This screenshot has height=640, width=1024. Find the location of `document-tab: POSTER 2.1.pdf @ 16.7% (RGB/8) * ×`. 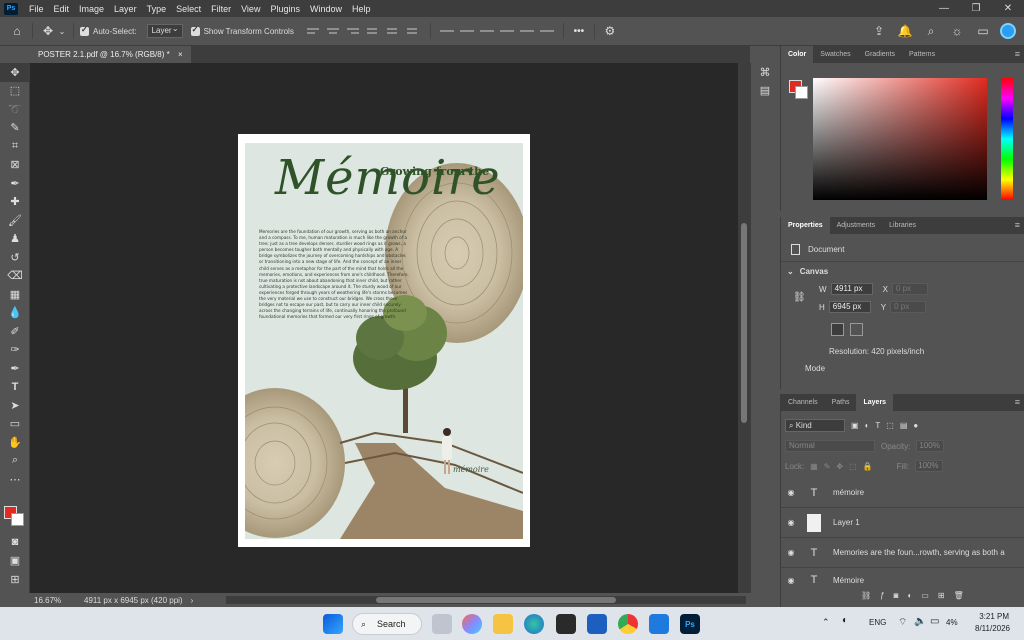

document-tab: POSTER 2.1.pdf @ 16.7% (RGB/8) * × is located at coordinates (110, 54).